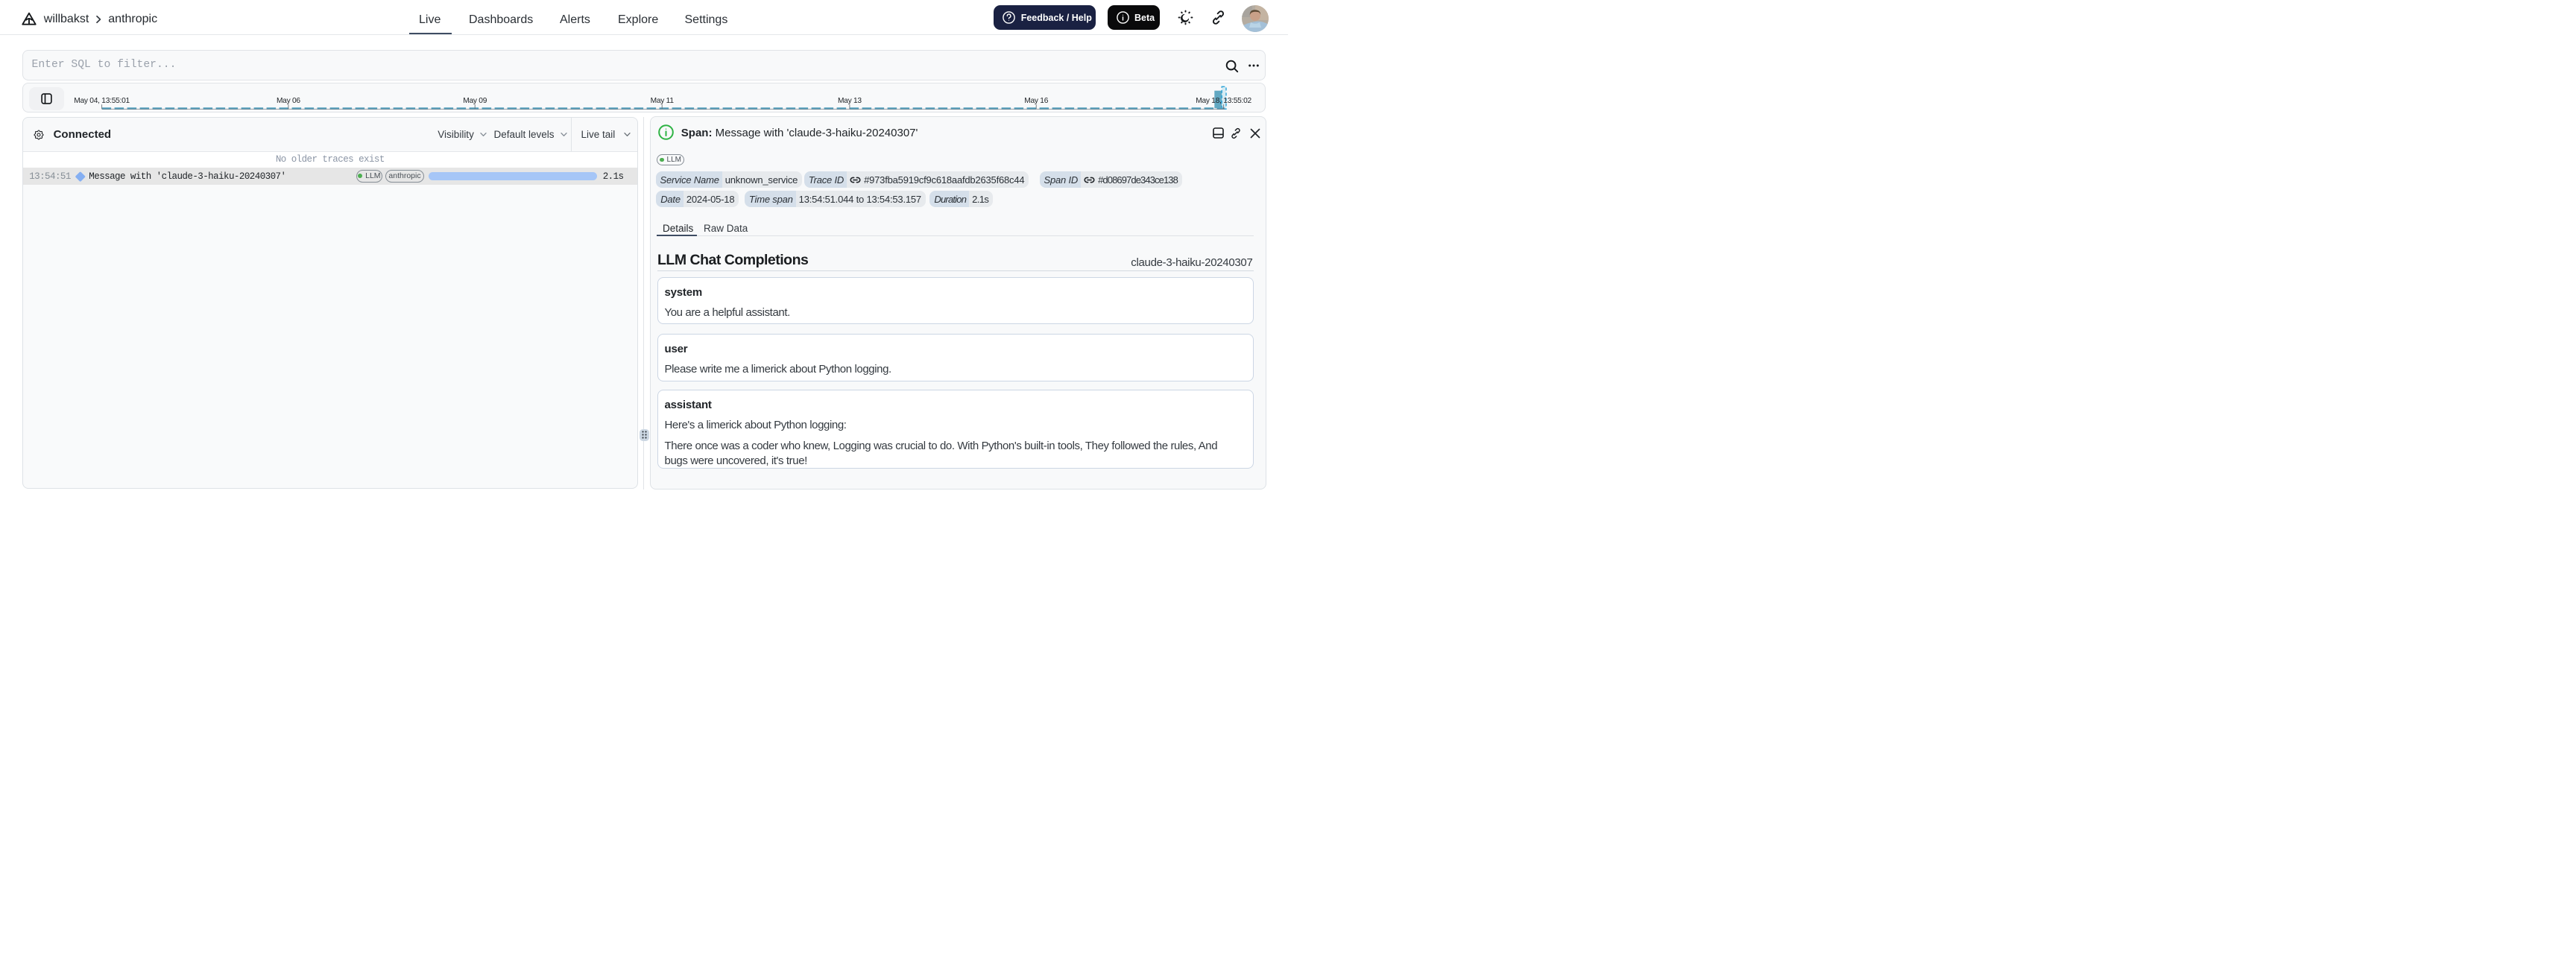 The image size is (2576, 979). What do you see at coordinates (1036, 101) in the screenshot?
I see `svg-text: May 16` at bounding box center [1036, 101].